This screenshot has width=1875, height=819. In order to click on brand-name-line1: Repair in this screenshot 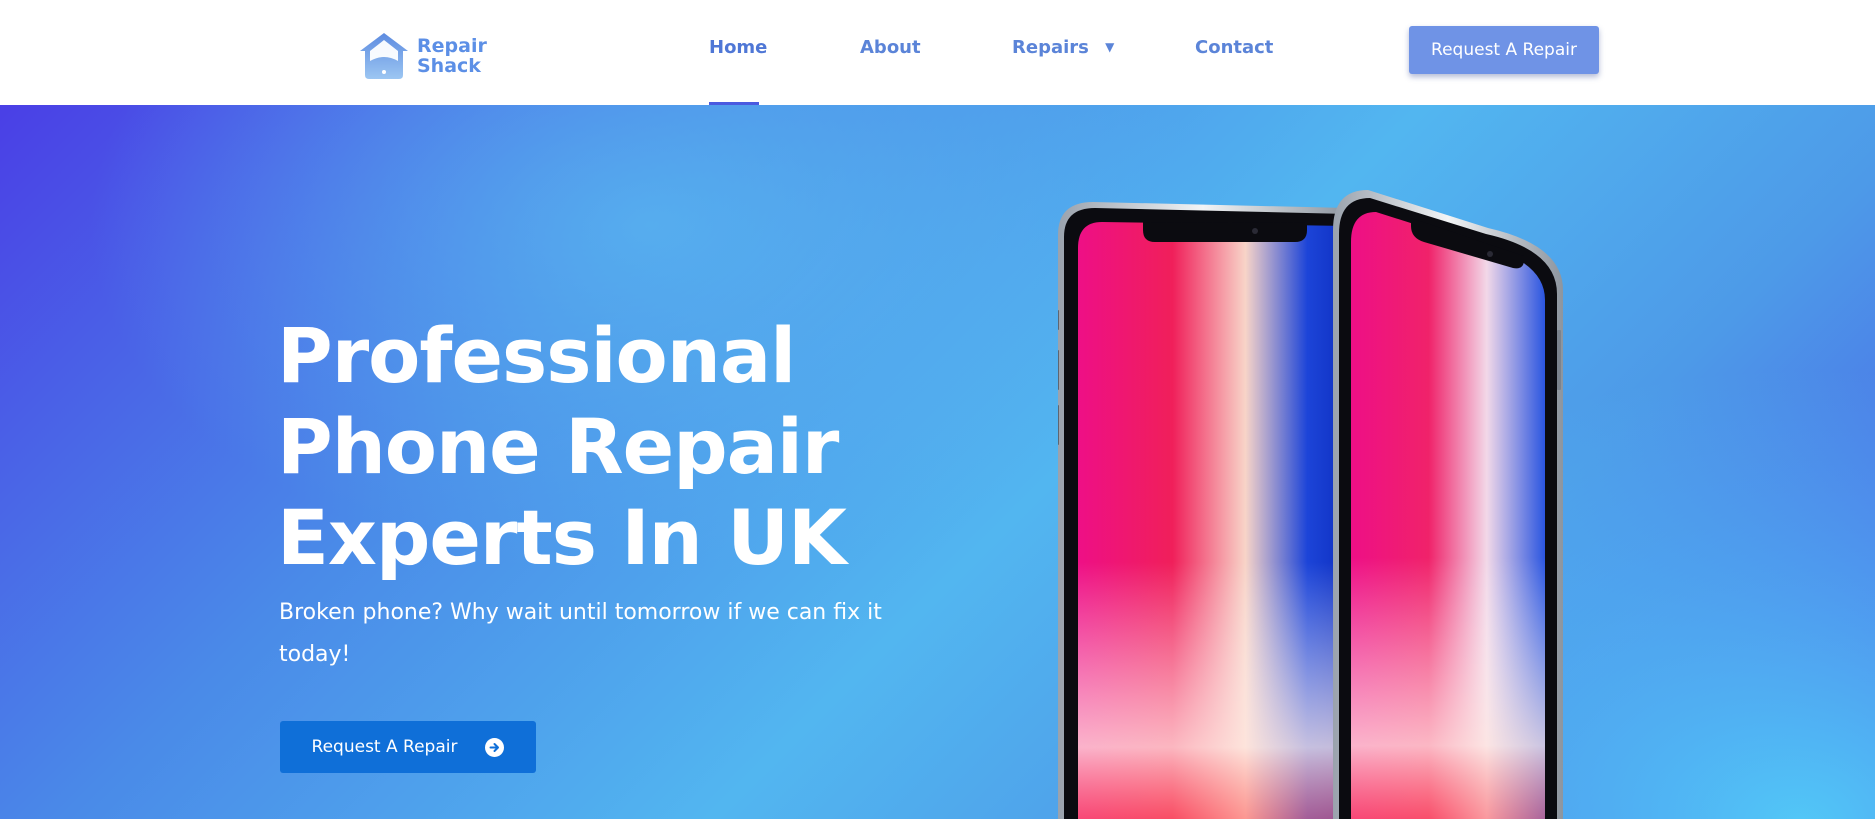, I will do `click(452, 46)`.